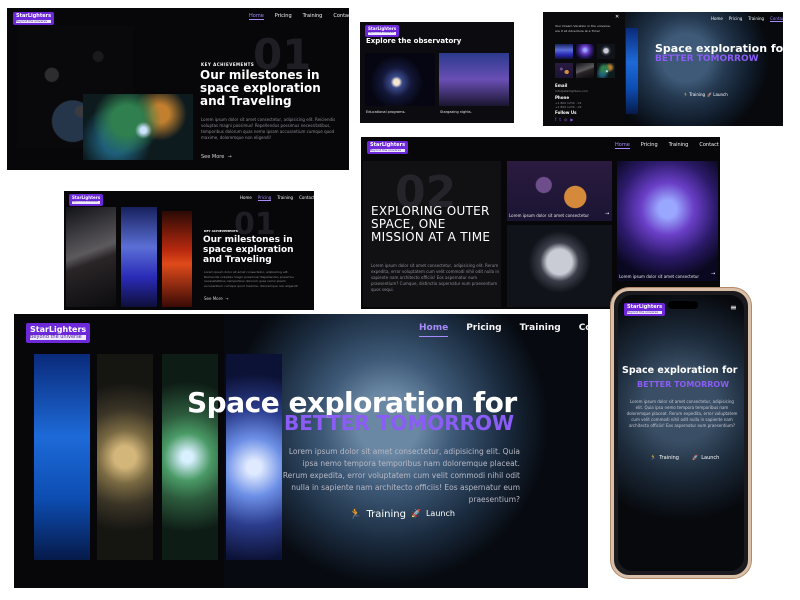 Image resolution: width=800 pixels, height=600 pixels. Describe the element at coordinates (568, 107) in the screenshot. I see `phone-value-2: +1 800 1234 - 02` at that location.